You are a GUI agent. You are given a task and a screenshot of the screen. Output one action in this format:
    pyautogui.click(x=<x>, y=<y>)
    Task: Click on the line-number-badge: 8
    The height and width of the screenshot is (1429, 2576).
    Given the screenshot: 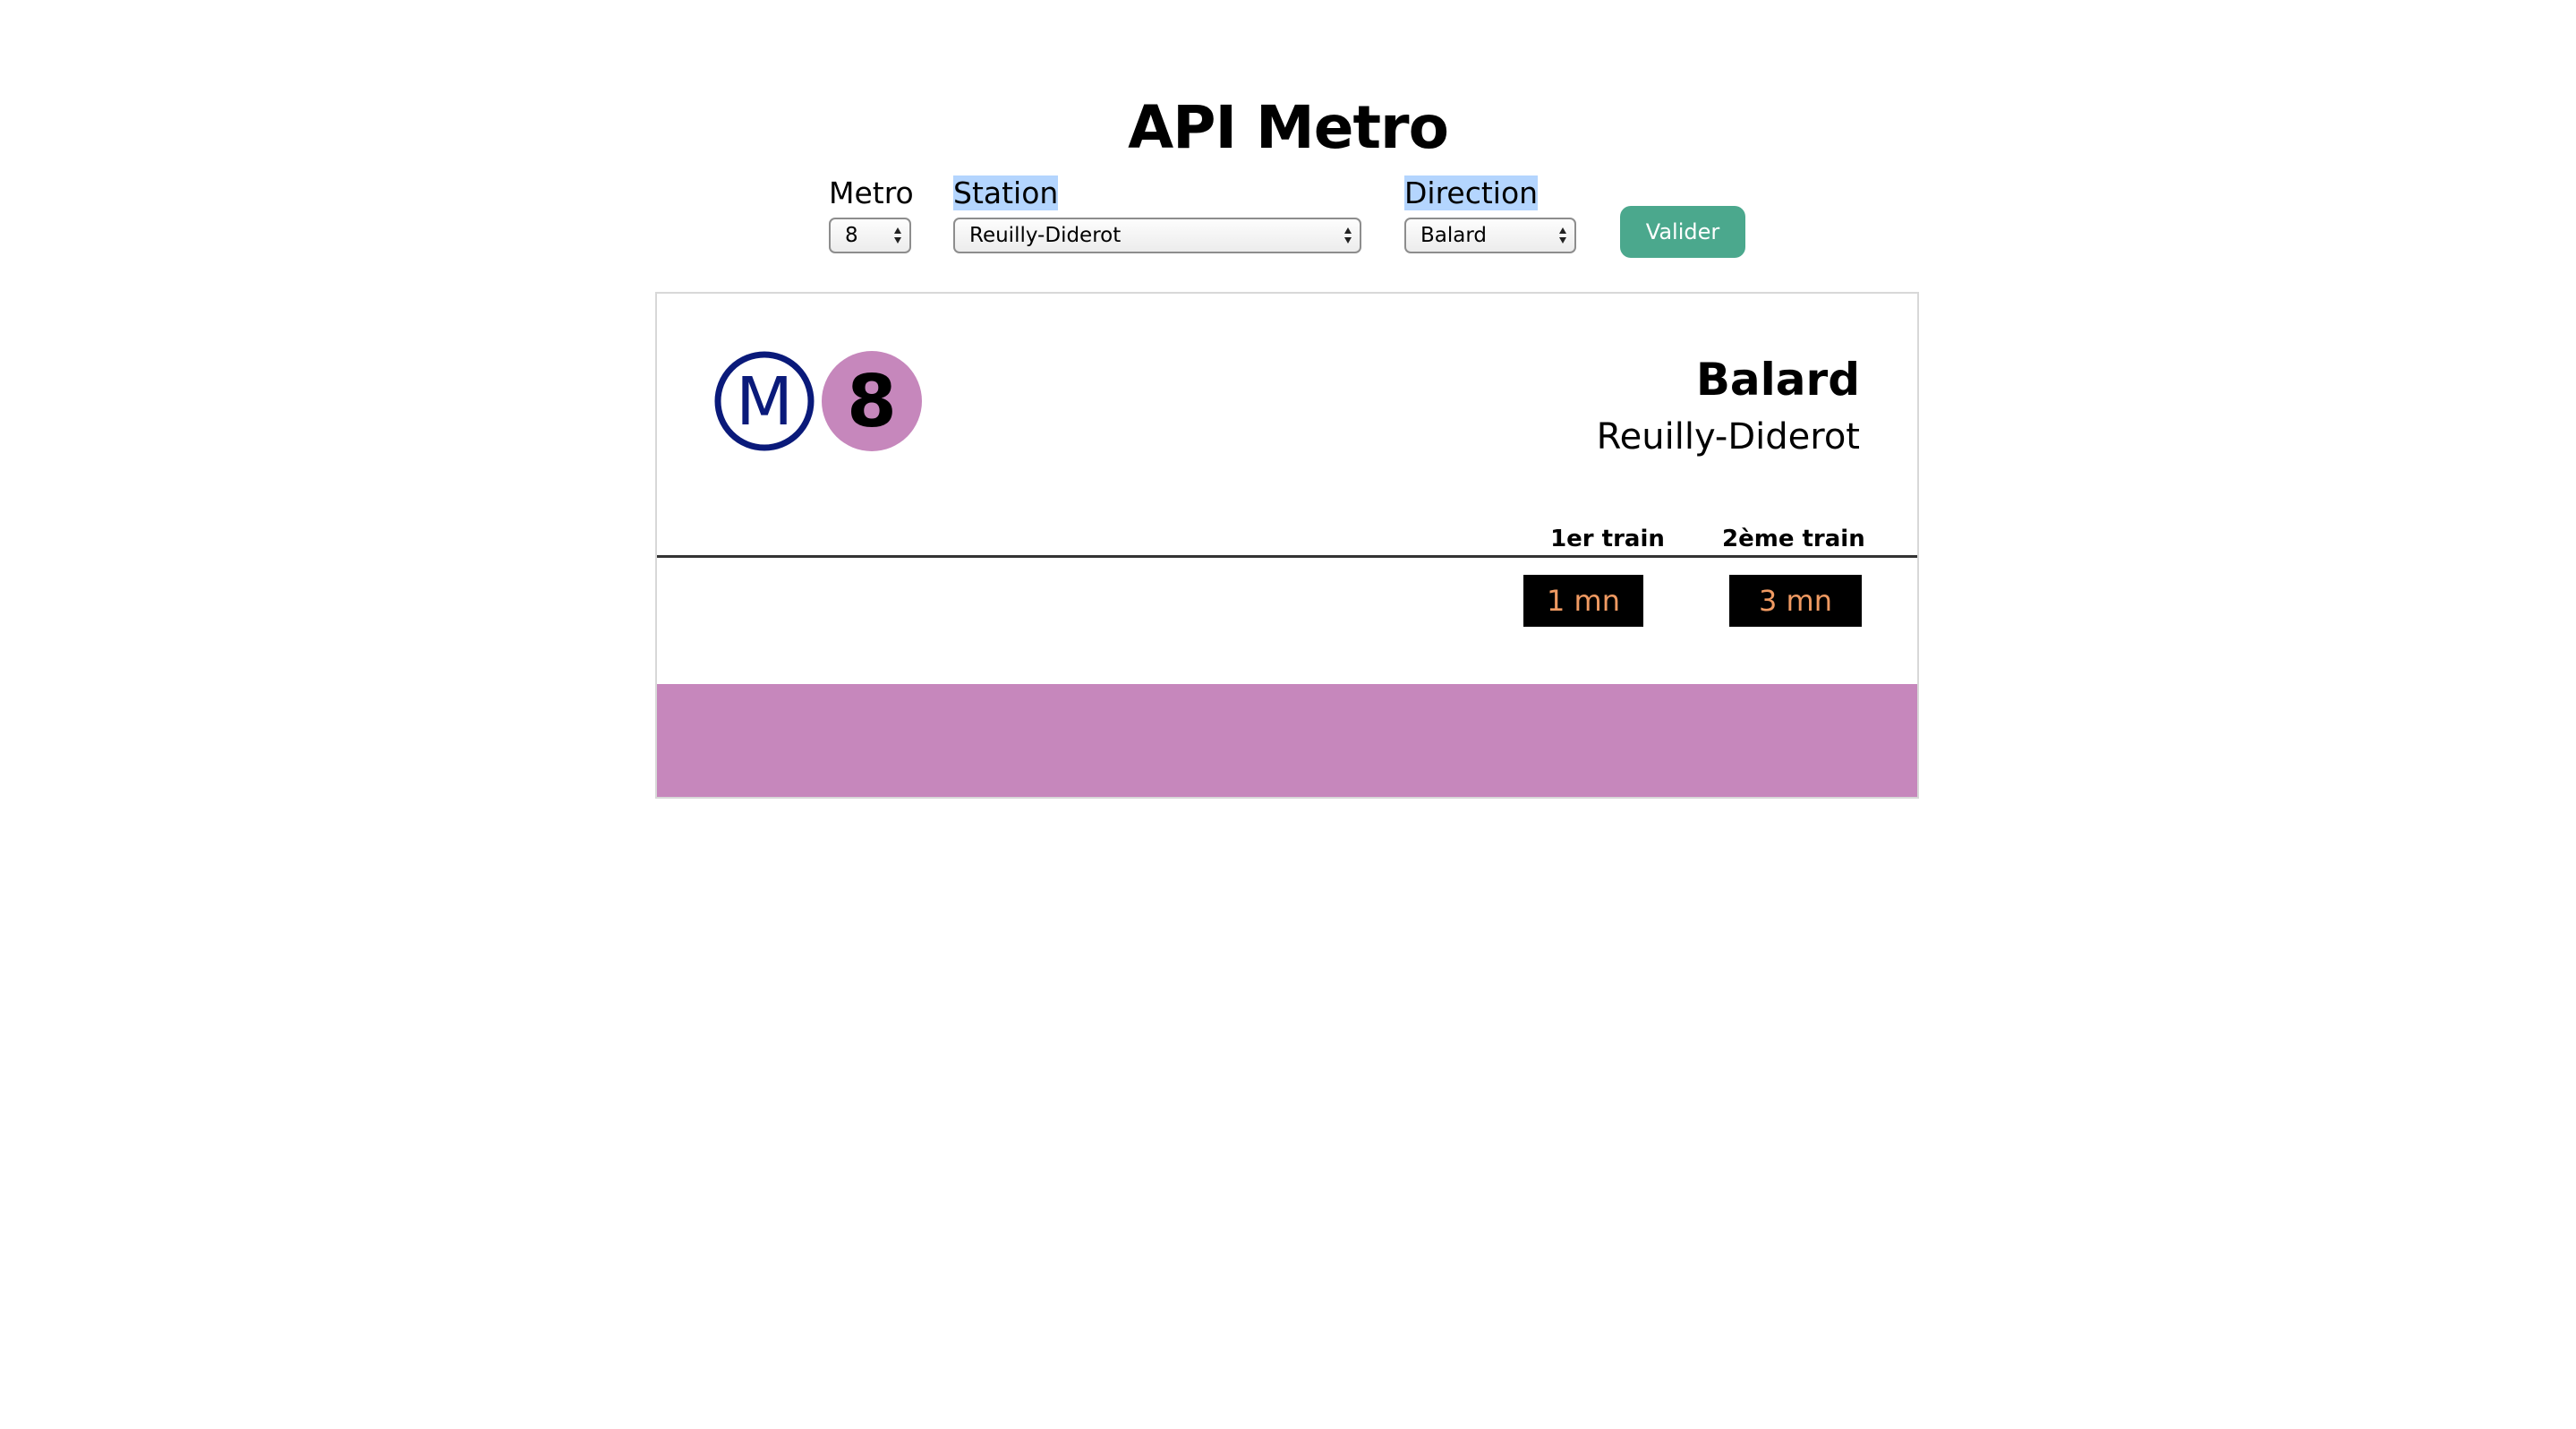 What is the action you would take?
    pyautogui.click(x=872, y=401)
    